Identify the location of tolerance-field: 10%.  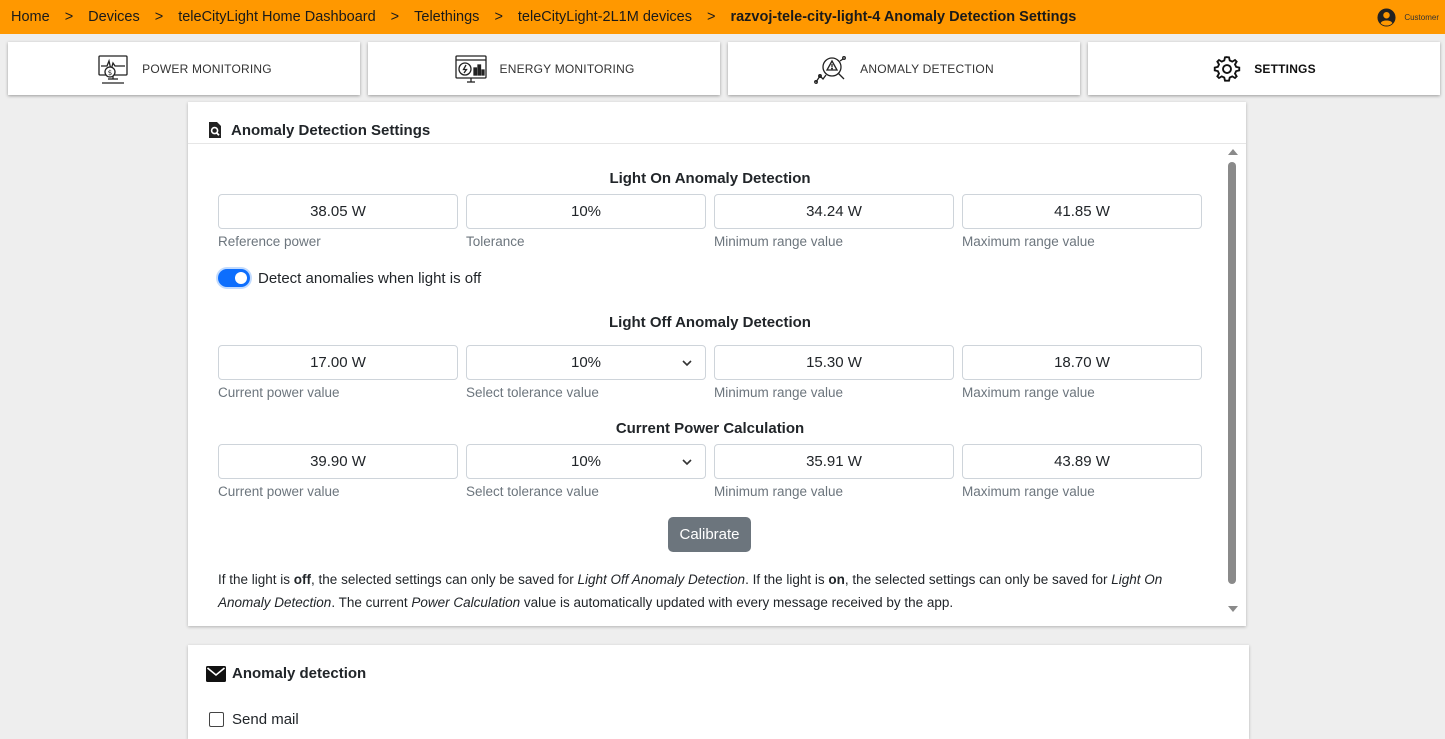
(586, 211).